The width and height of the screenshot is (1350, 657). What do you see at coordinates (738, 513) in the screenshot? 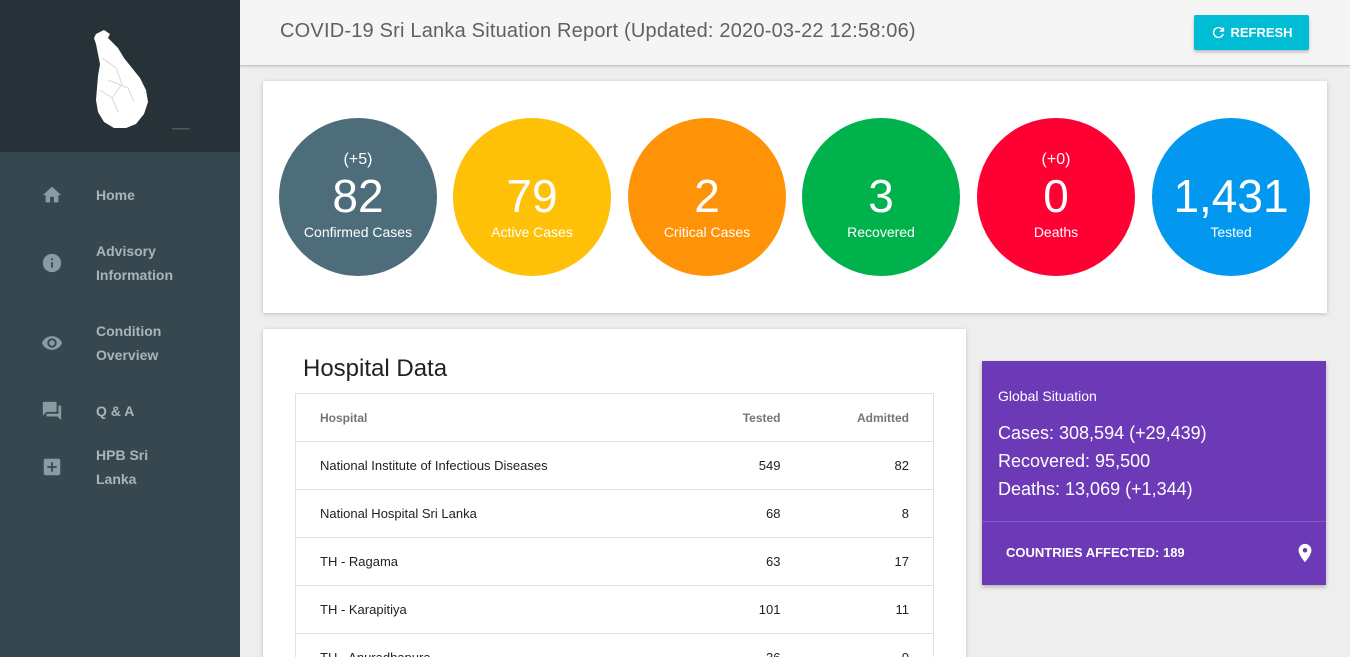
I see `tested-cell: 68` at bounding box center [738, 513].